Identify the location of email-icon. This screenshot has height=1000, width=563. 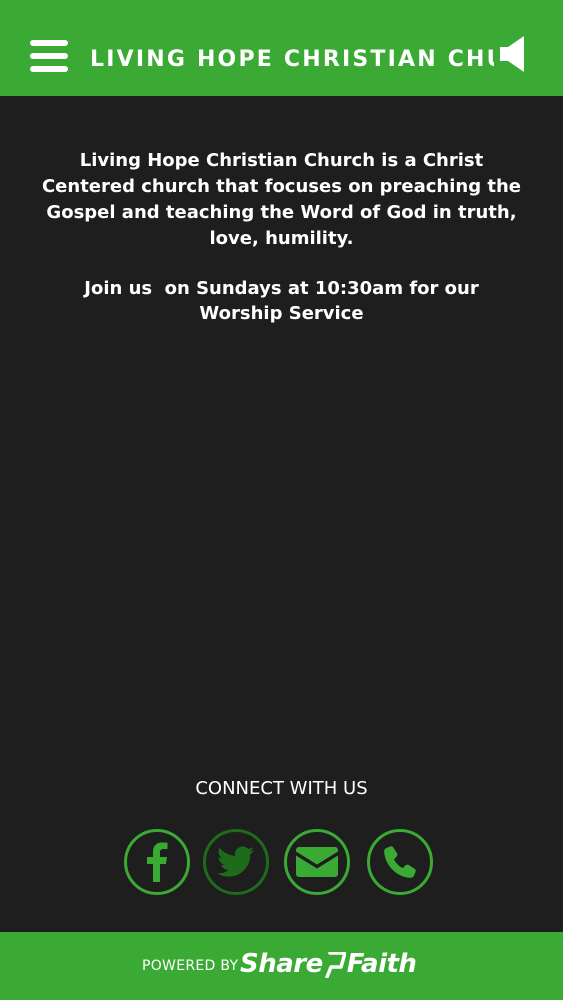
(317, 862).